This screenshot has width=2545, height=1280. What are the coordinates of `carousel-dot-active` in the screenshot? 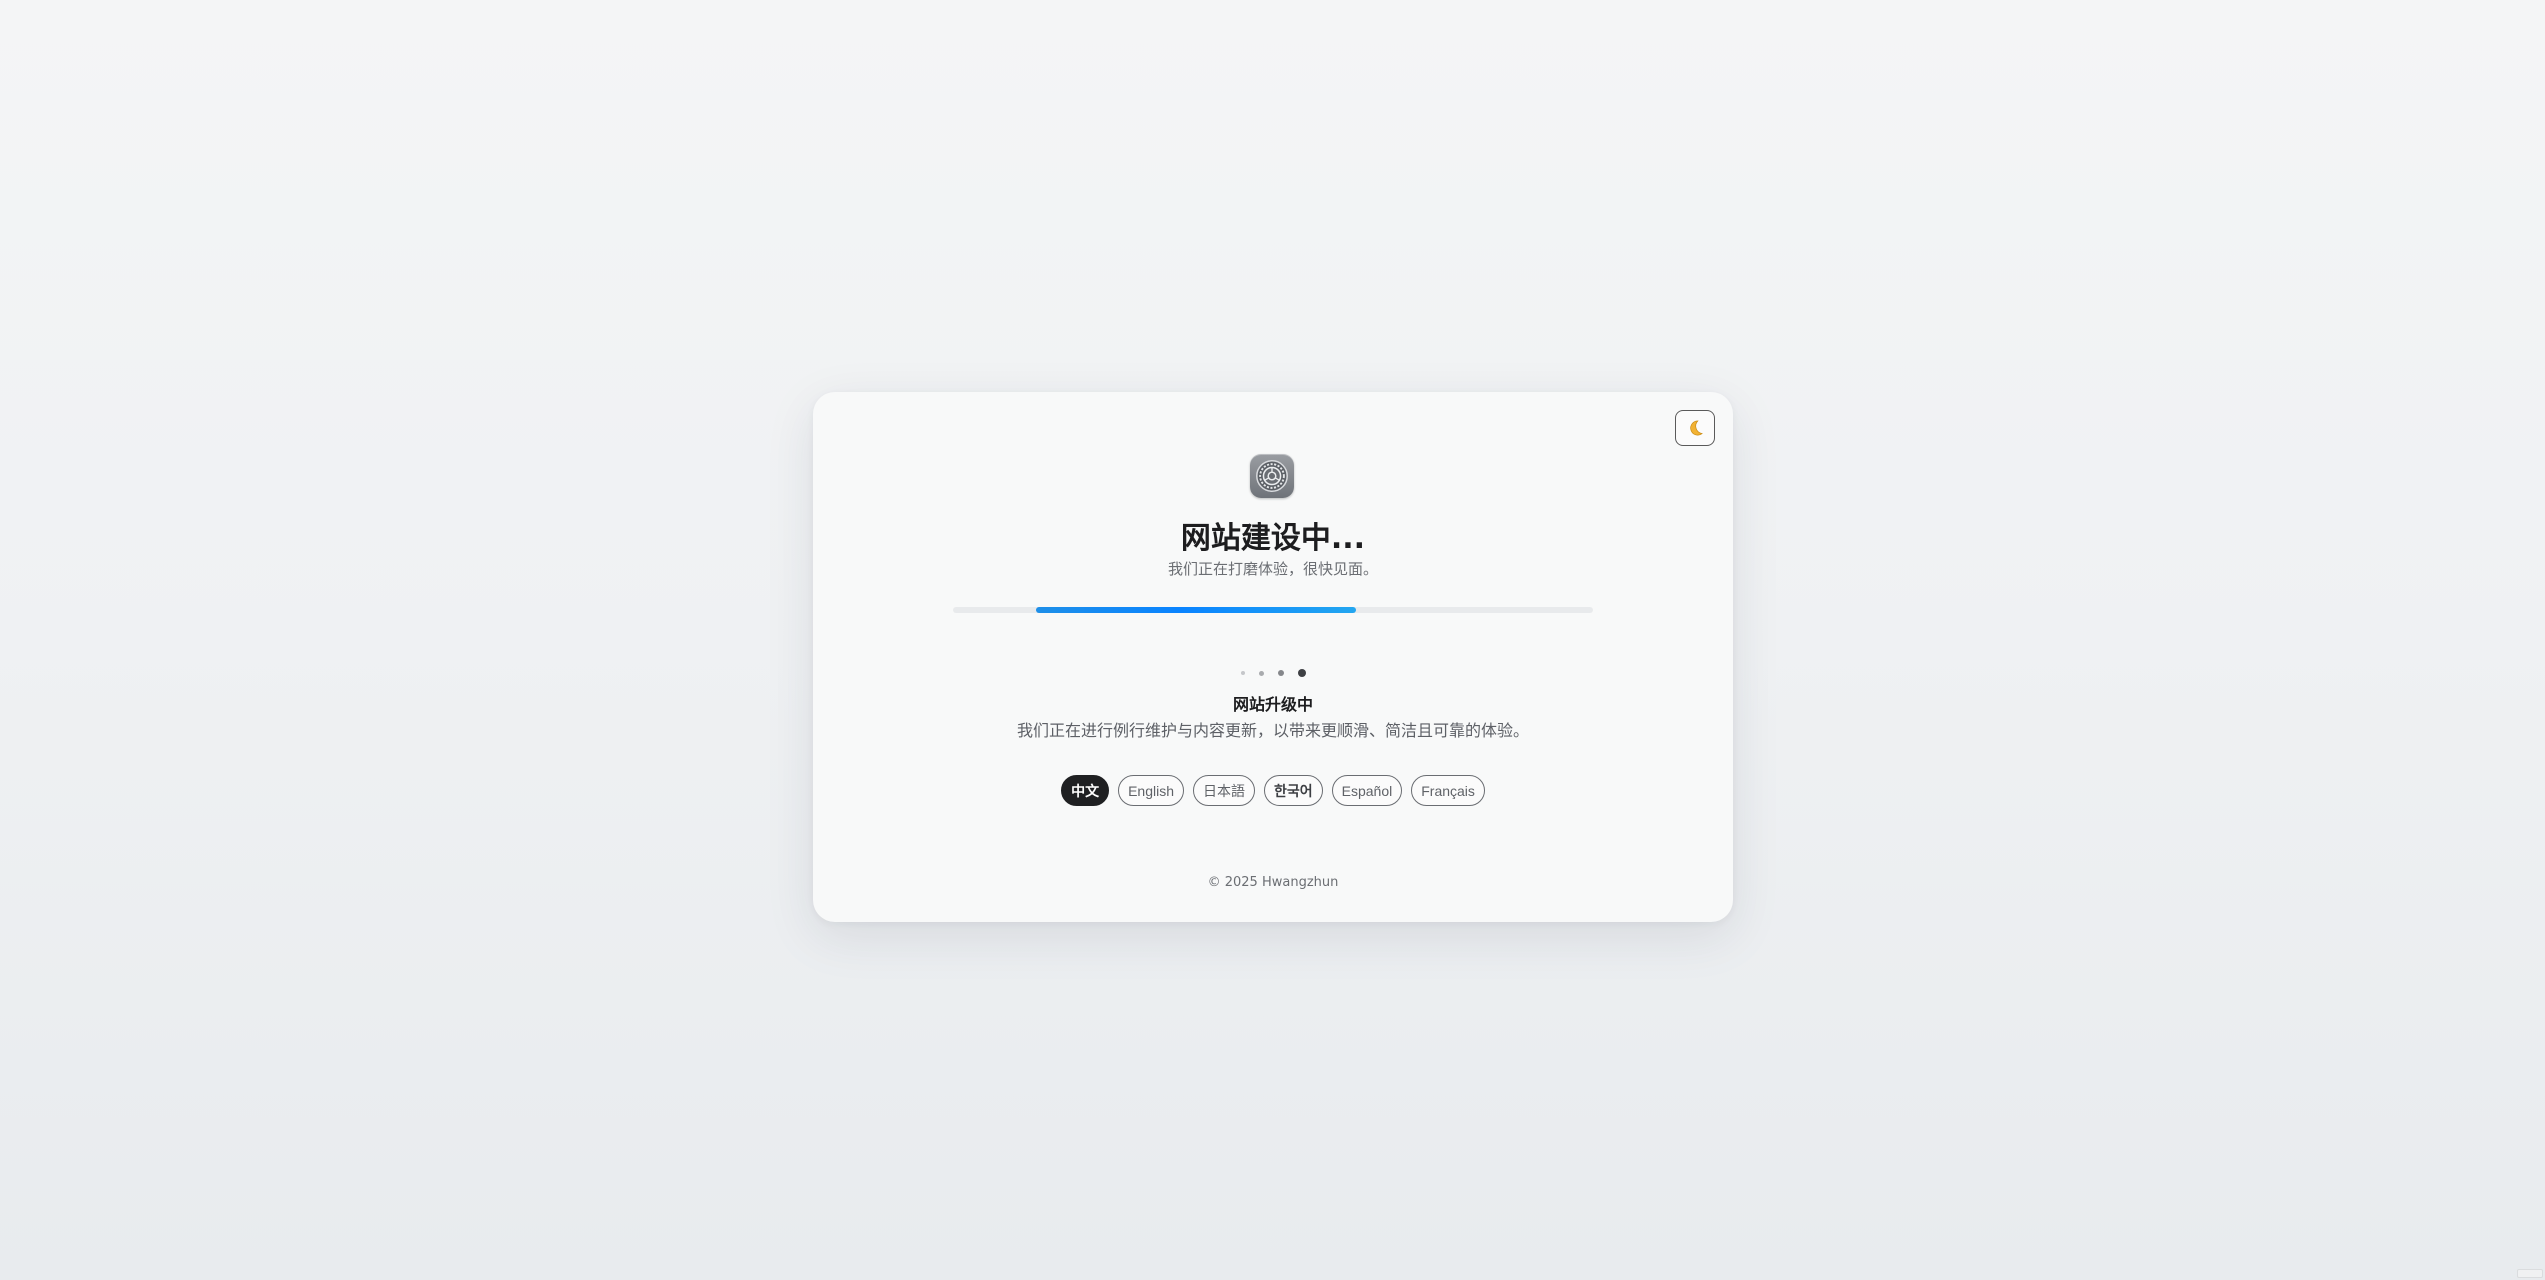 It's located at (1301, 673).